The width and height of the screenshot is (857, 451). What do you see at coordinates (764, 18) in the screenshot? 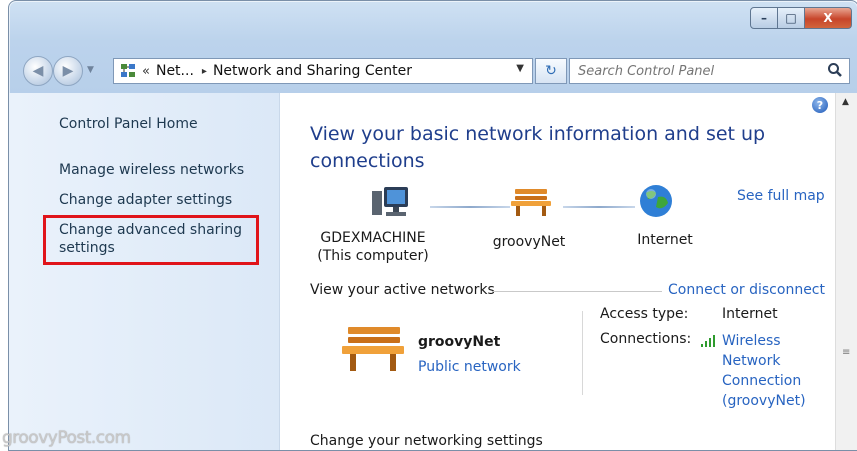
I see `minimize-button: –` at bounding box center [764, 18].